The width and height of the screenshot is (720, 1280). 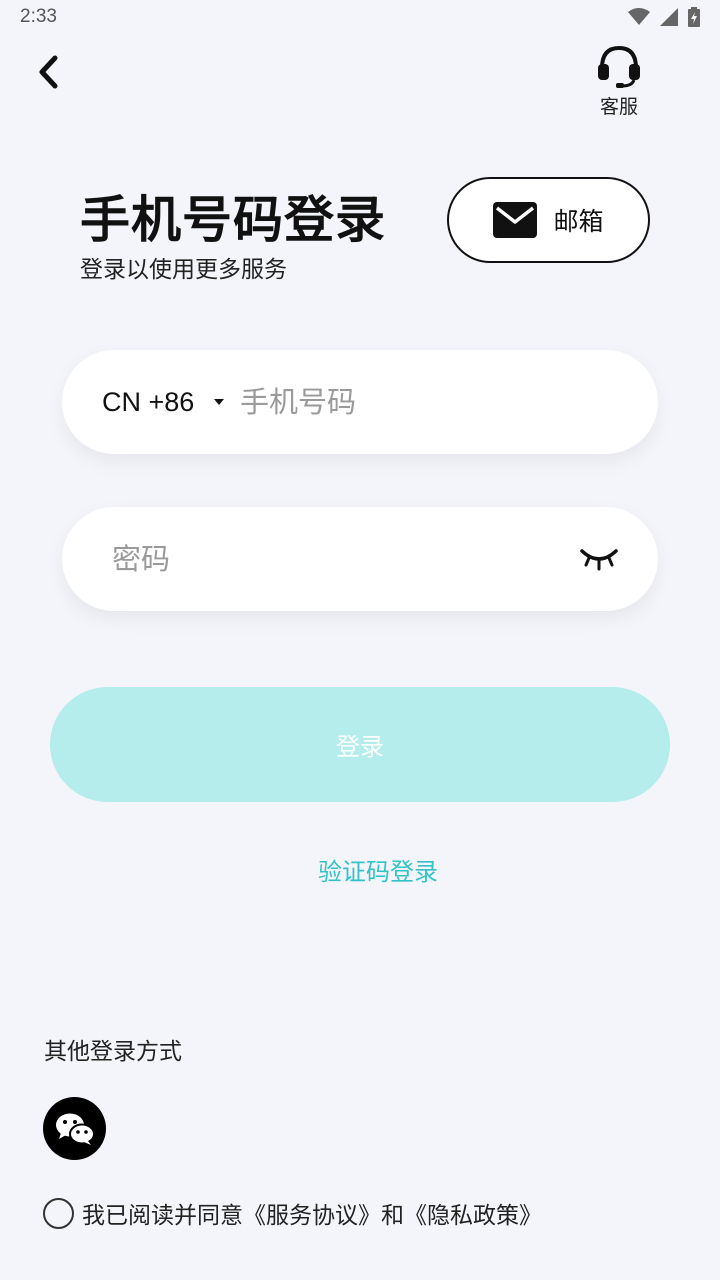 I want to click on wifi-icon, so click(x=639, y=19).